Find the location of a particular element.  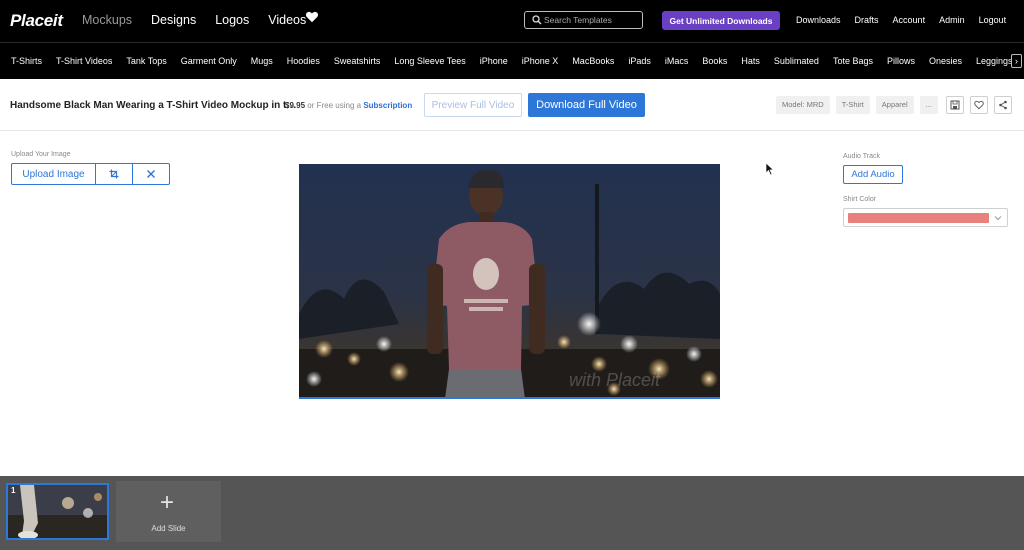

svg-text: with Placeit is located at coordinates (615, 380).